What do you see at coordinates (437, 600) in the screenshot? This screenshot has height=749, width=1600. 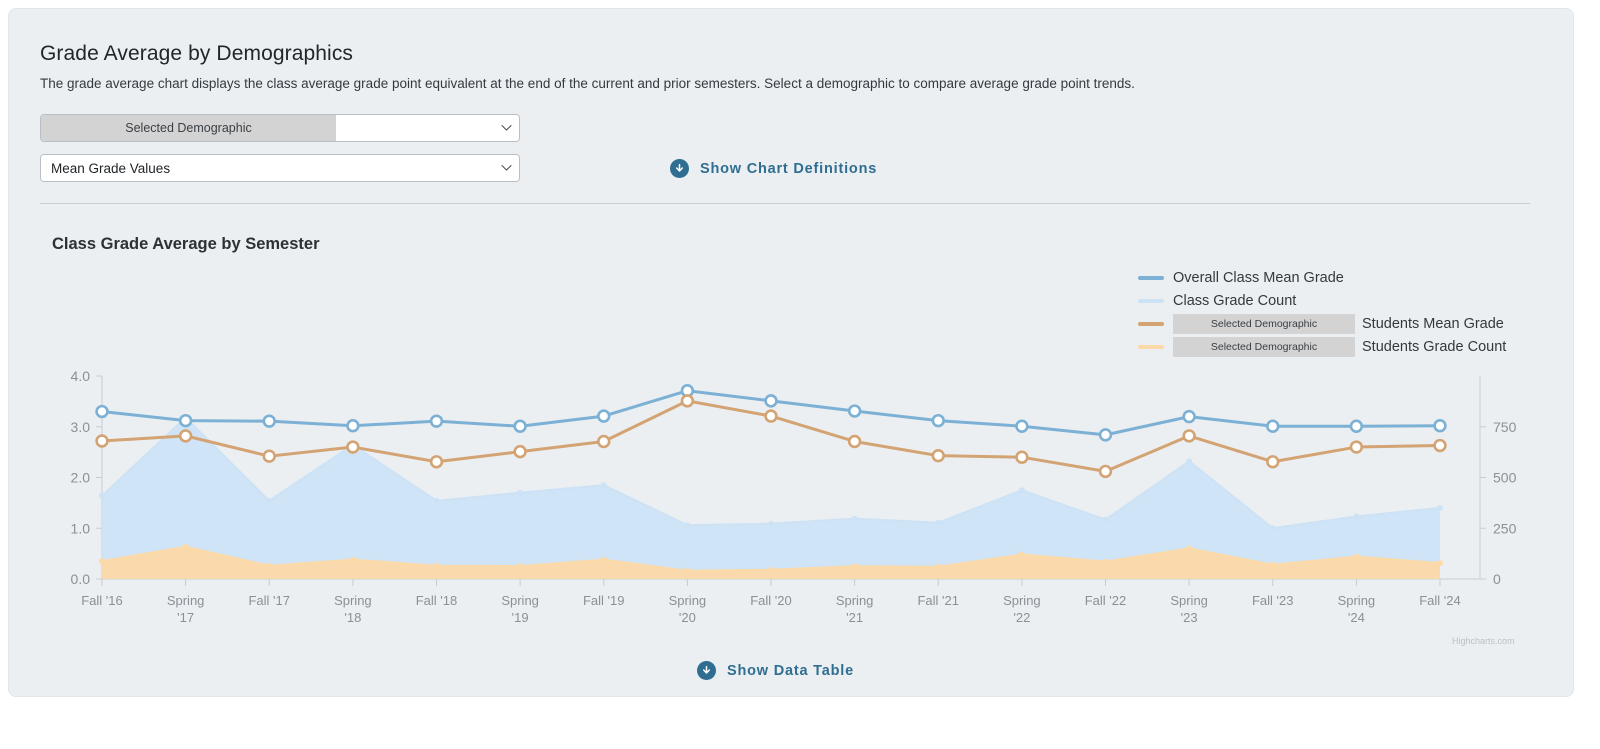 I see `x-axis-category-label: Fall '18` at bounding box center [437, 600].